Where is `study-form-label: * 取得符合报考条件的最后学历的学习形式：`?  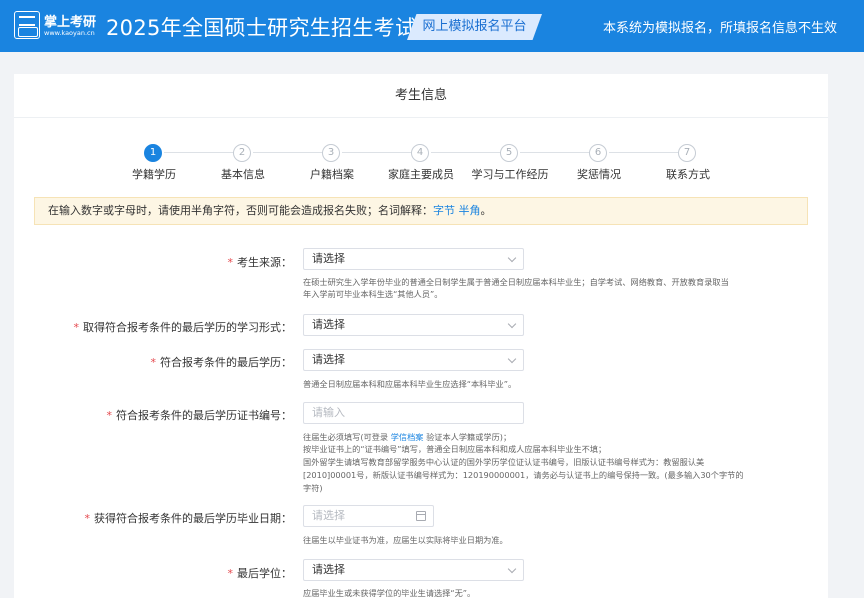
study-form-label: * 取得符合报考条件的最后学历的学习形式： is located at coordinates (183, 327).